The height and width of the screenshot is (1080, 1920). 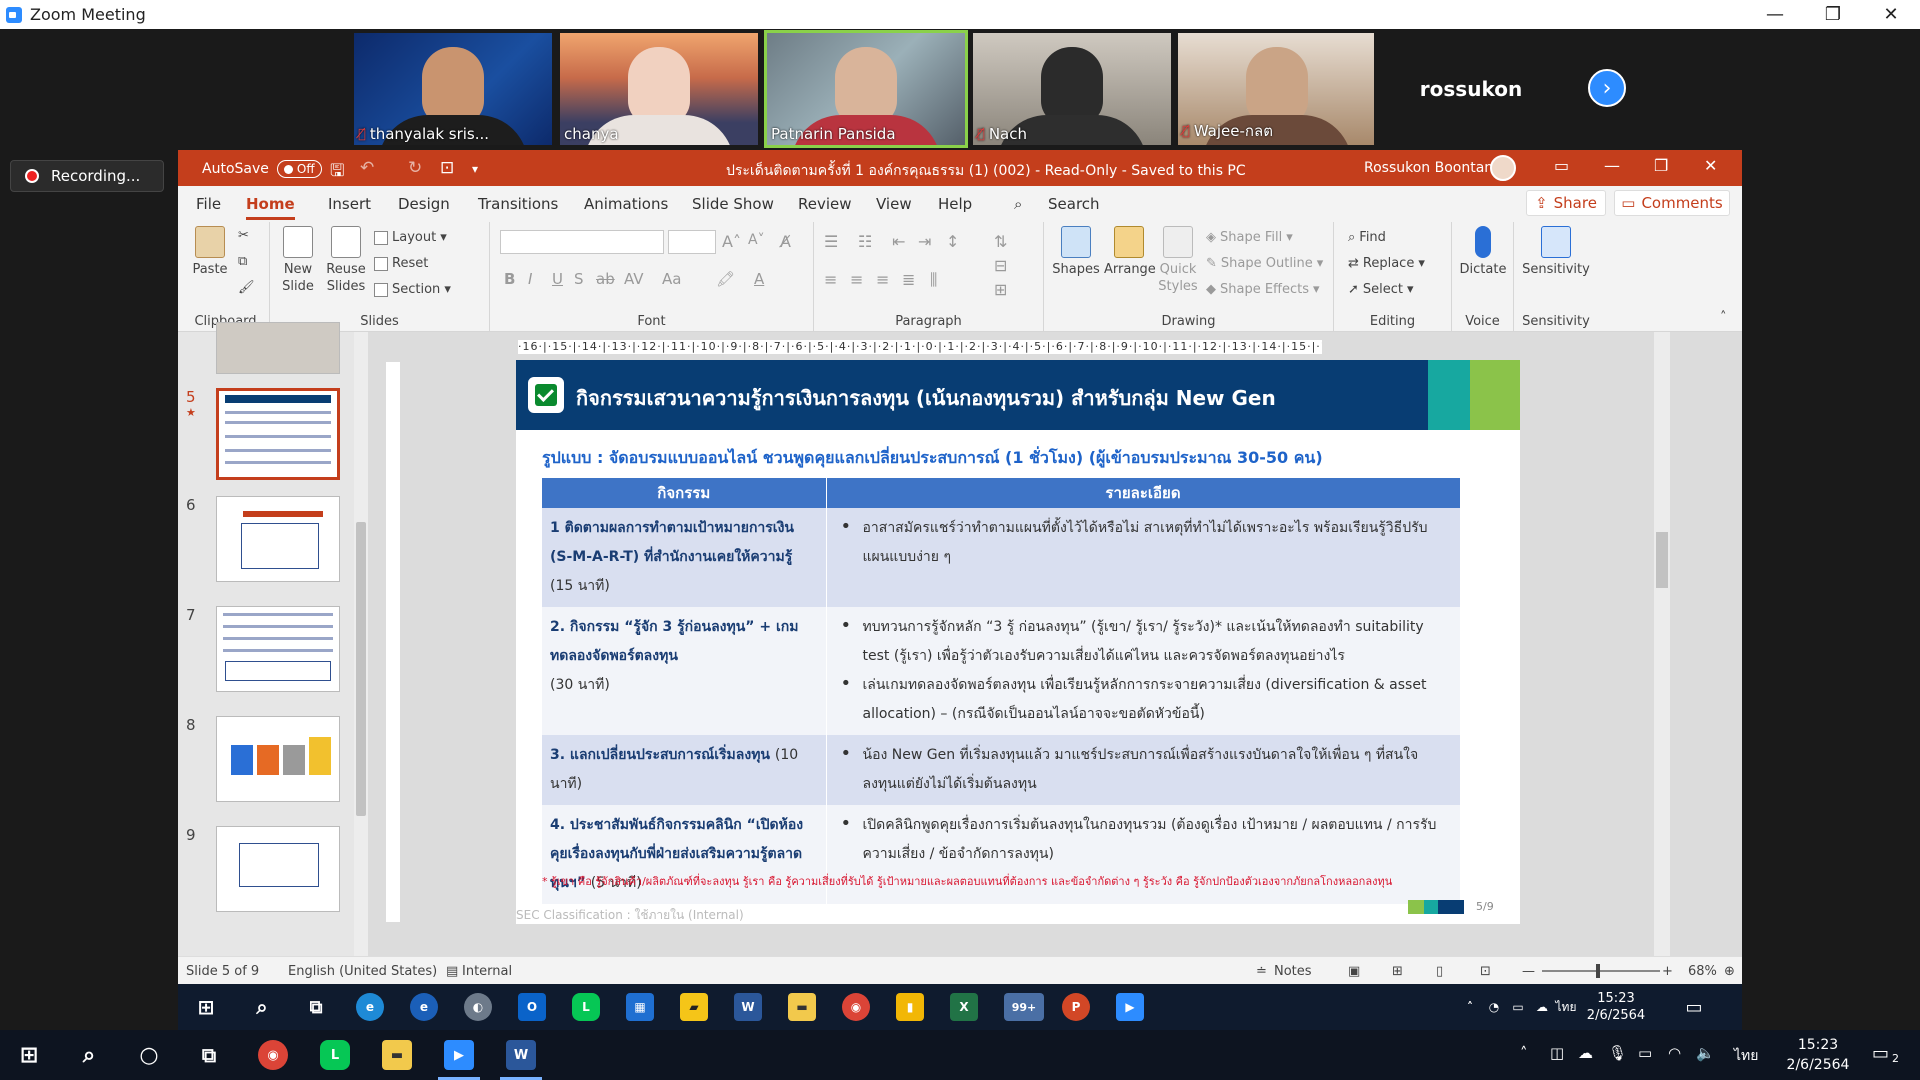 I want to click on shadow-icon: S, so click(x=579, y=279).